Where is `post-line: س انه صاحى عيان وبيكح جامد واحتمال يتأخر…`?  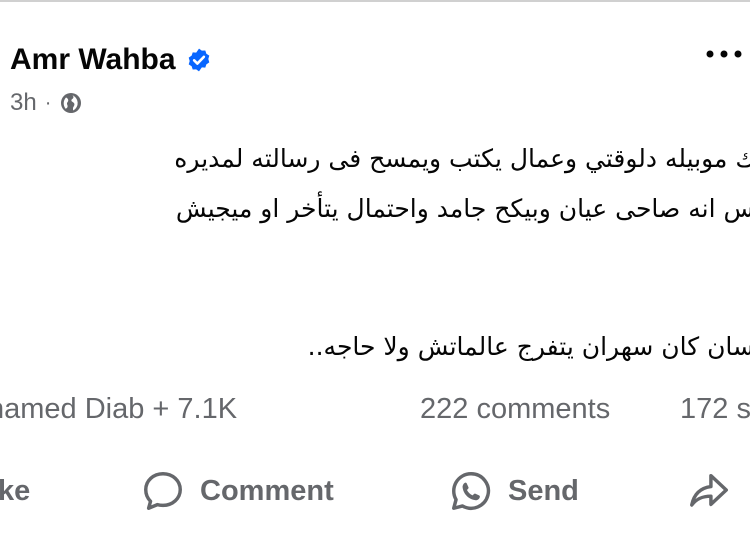 post-line: س انه صاحى عيان وبيكح جامد واحتمال يتأخر… is located at coordinates (462, 208).